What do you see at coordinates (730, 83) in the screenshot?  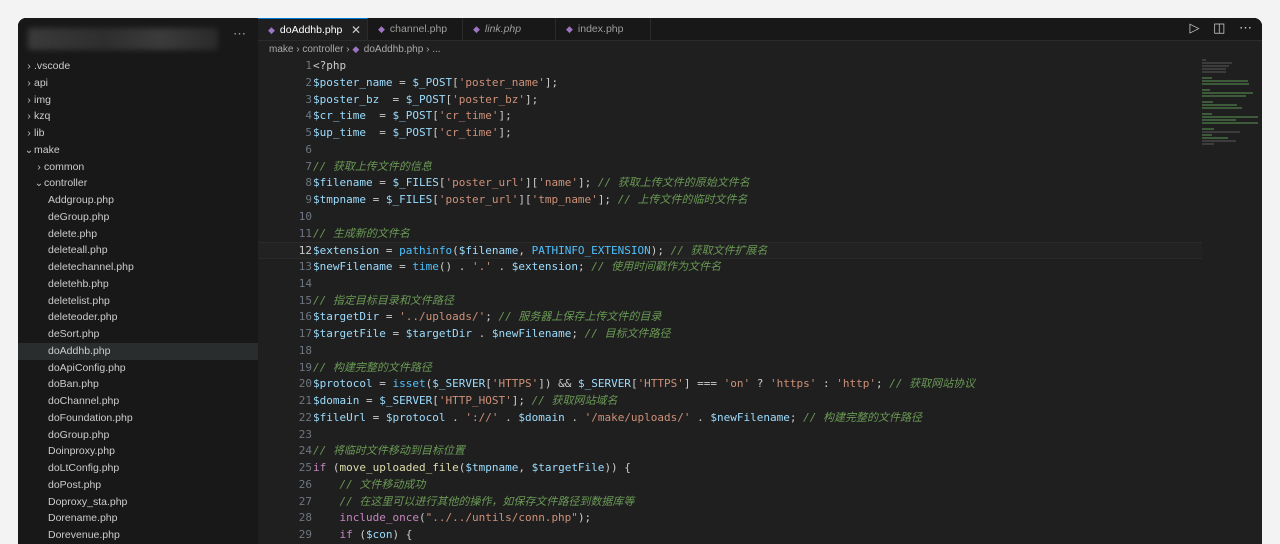 I see `code-line: 2 $poster_name = $_POST['poster_name'];` at bounding box center [730, 83].